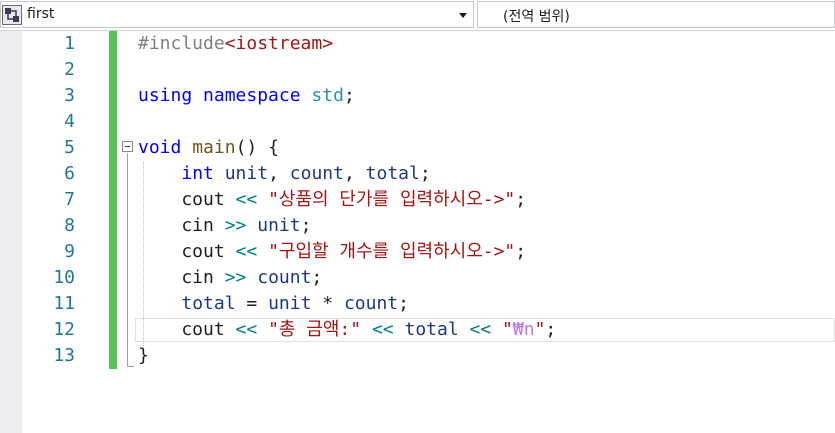 The image size is (835, 433). Describe the element at coordinates (41, 14) in the screenshot. I see `scope-label: first` at that location.